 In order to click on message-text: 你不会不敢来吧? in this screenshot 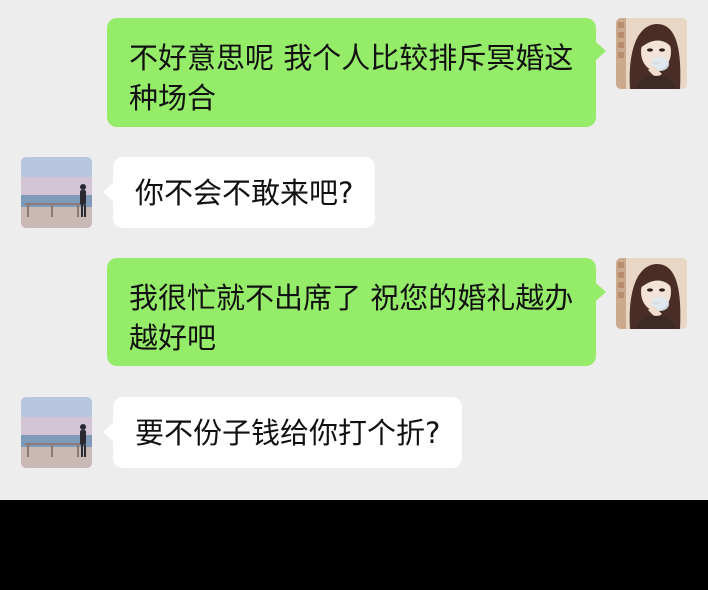, I will do `click(244, 193)`.